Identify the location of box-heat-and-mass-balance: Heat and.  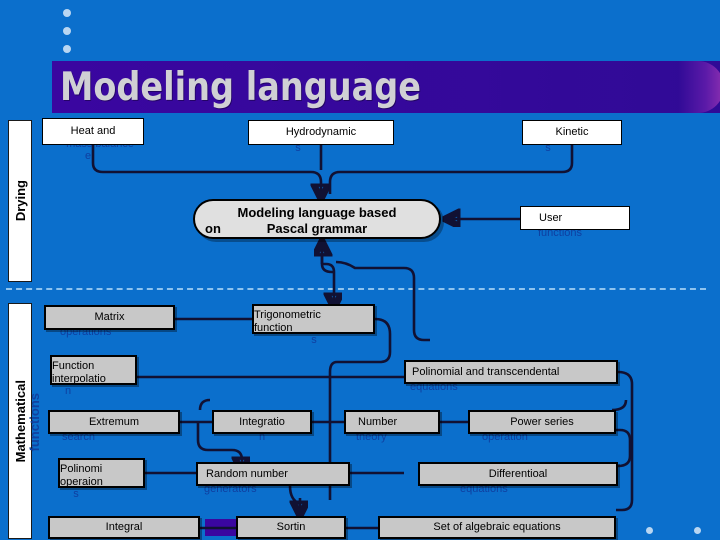
(93, 131).